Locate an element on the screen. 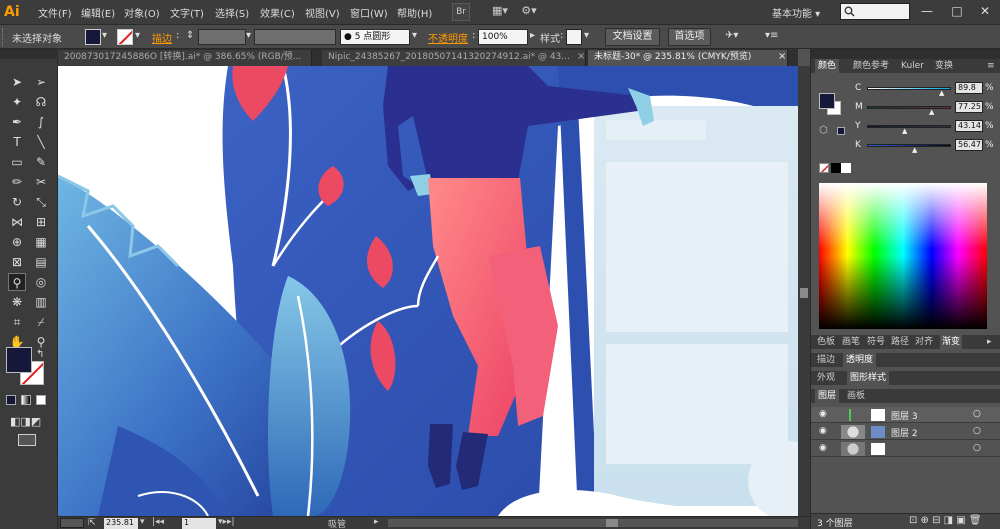  tab-graphic-styles: 图形样式 is located at coordinates (868, 378).